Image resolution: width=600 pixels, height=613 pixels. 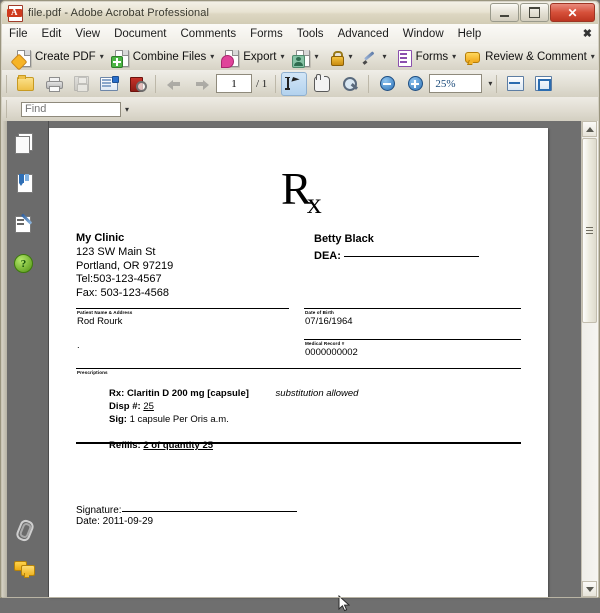 What do you see at coordinates (260, 57) in the screenshot?
I see `export-label: Export` at bounding box center [260, 57].